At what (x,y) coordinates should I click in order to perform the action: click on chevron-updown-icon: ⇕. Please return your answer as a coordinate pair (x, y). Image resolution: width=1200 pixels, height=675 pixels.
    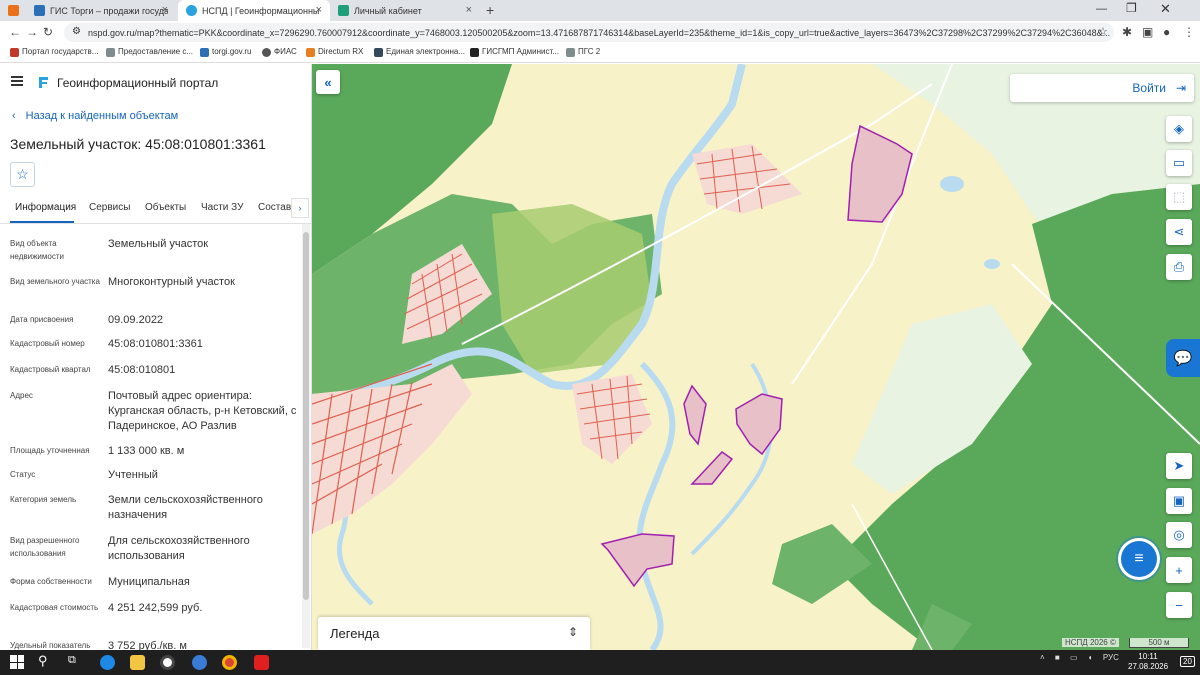
    Looking at the image, I should click on (572, 632).